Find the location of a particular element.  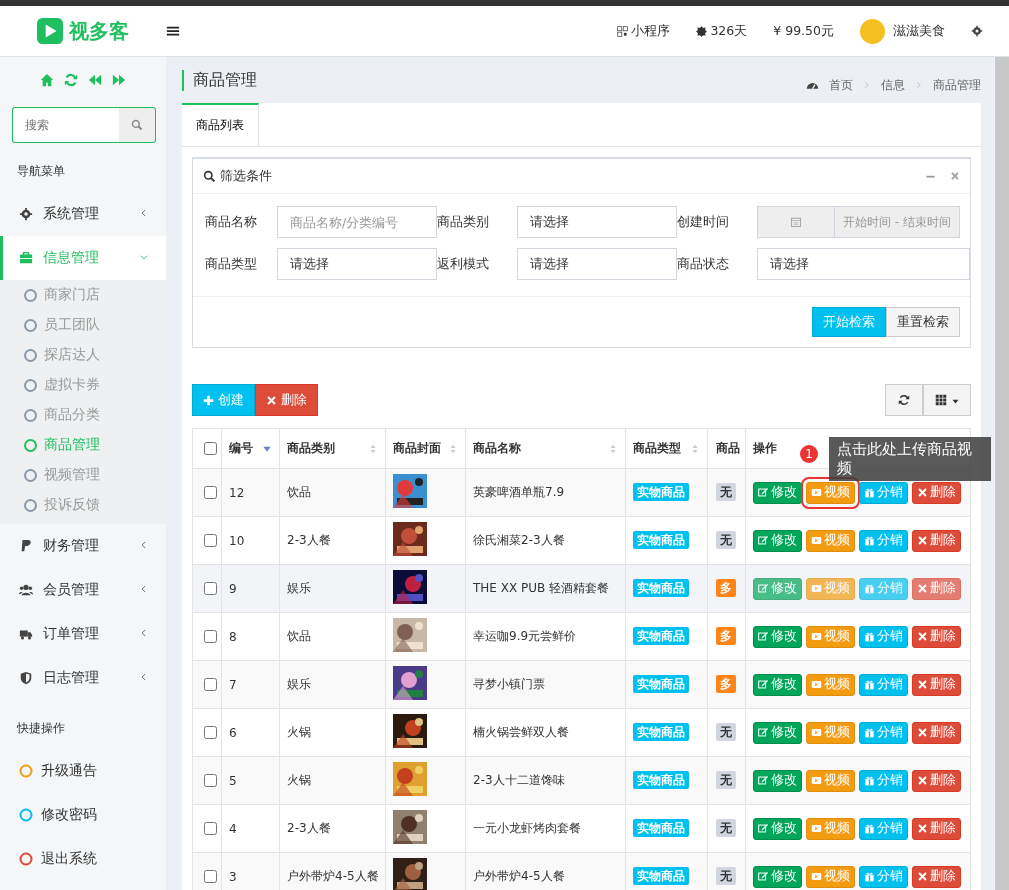

video-icon is located at coordinates (816, 540).